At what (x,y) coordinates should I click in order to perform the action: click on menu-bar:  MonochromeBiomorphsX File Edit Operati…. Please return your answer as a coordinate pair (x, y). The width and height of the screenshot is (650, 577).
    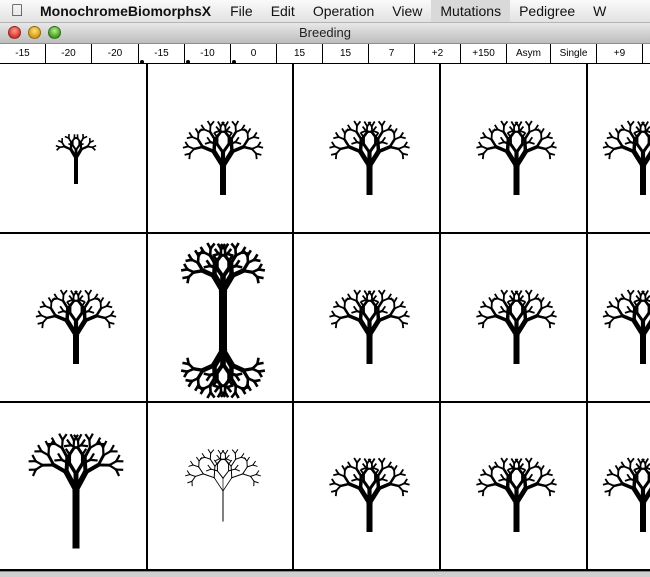
    Looking at the image, I should click on (325, 11).